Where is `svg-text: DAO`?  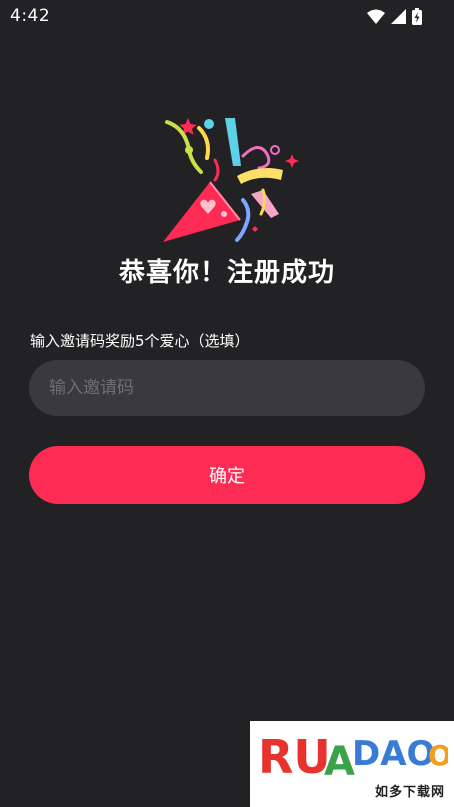 svg-text: DAO is located at coordinates (393, 754).